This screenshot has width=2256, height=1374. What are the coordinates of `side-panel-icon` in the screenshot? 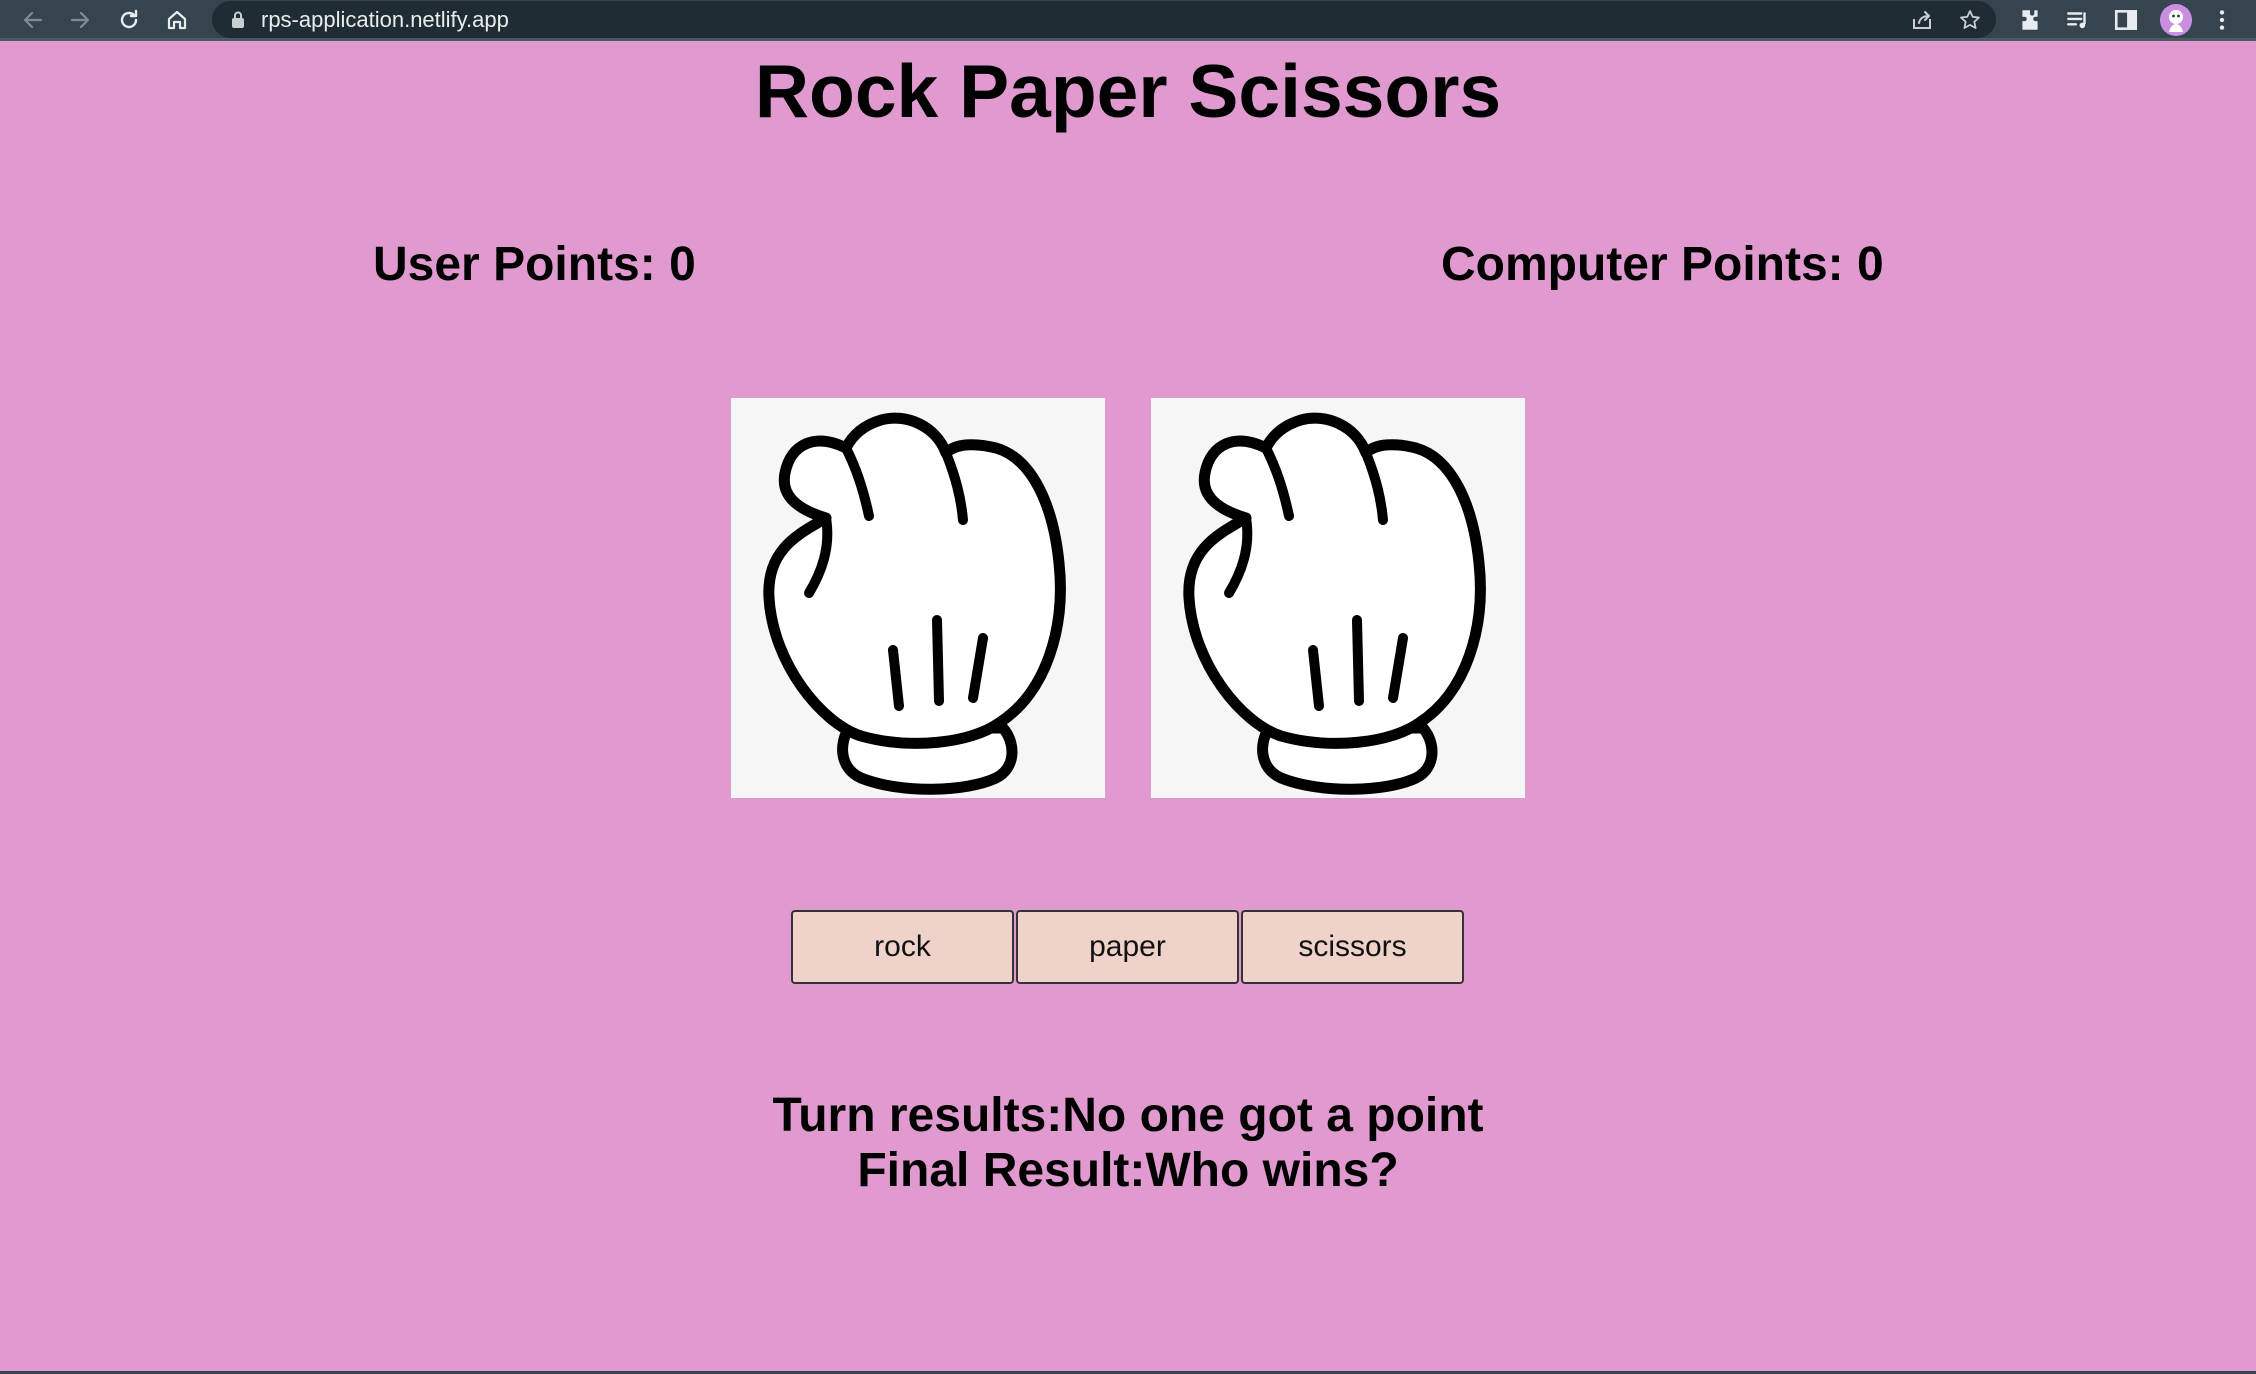 It's located at (2126, 20).